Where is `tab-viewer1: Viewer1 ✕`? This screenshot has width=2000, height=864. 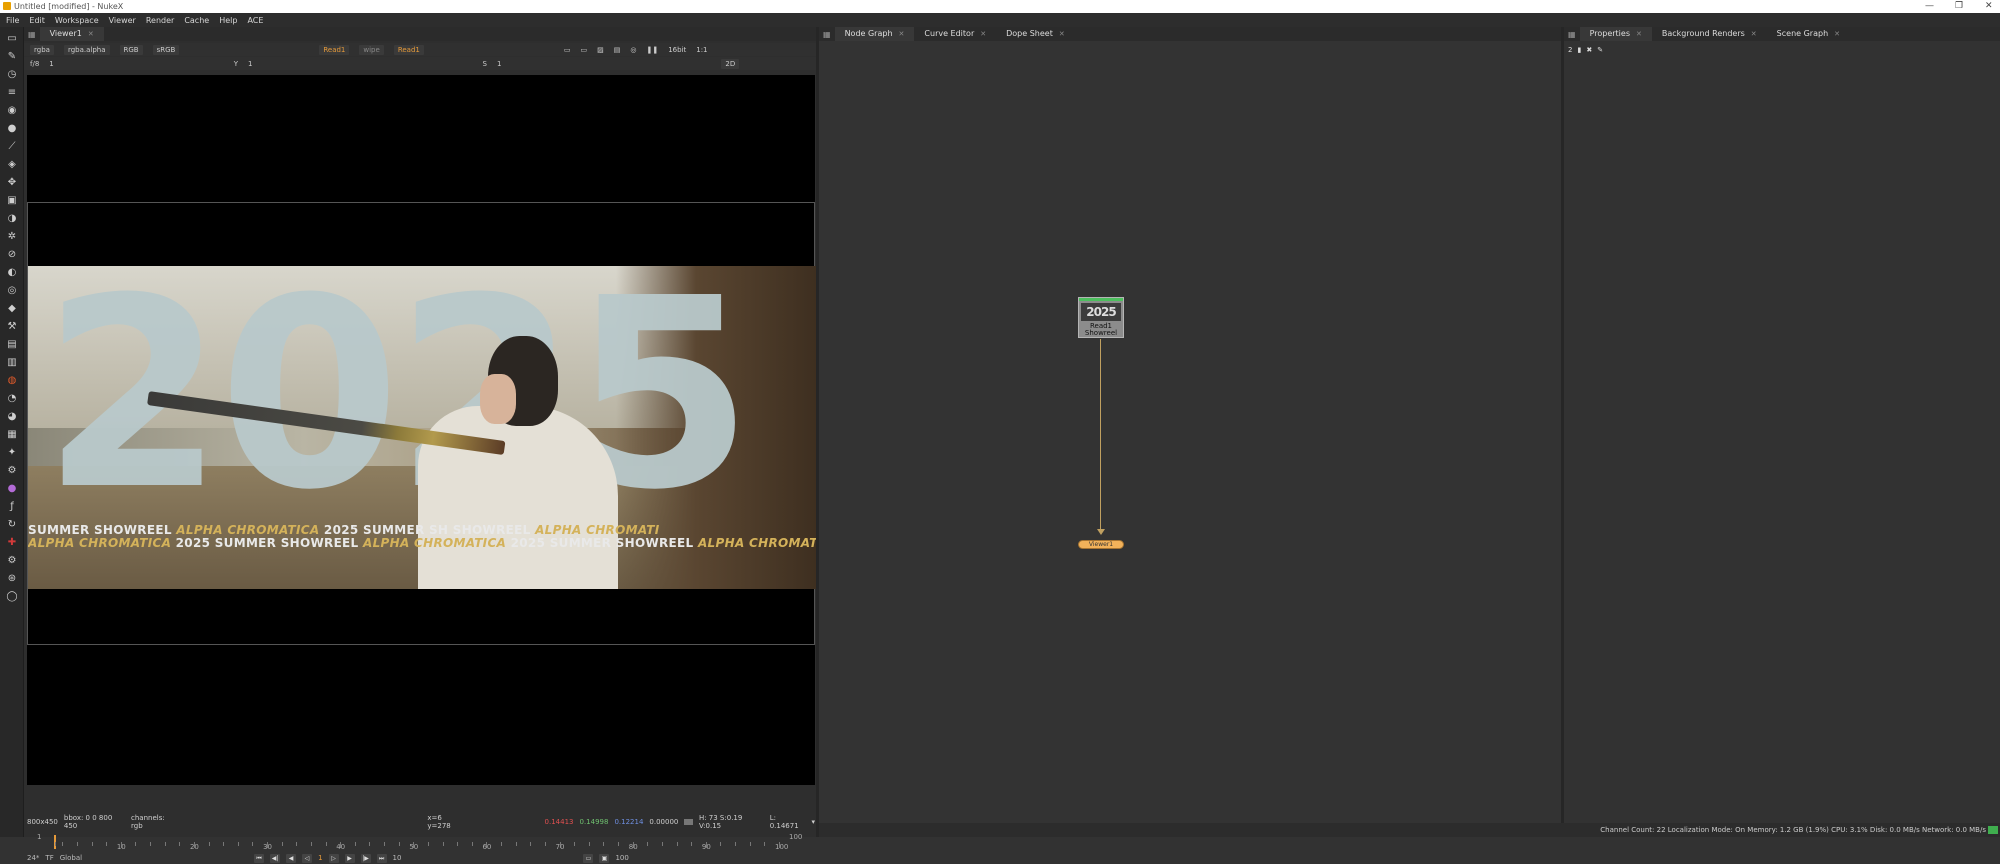 tab-viewer1: Viewer1 ✕ is located at coordinates (71, 34).